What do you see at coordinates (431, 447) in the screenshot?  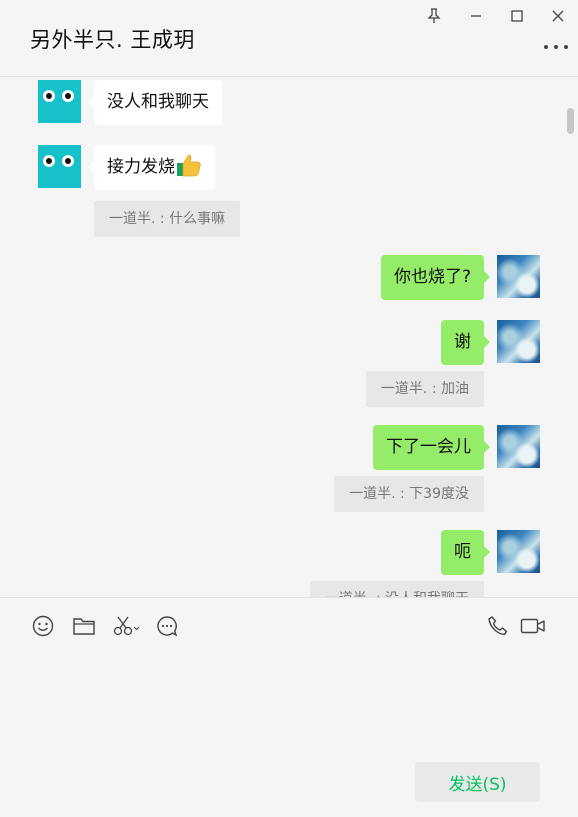 I see `message-bubble: 下了一会儿` at bounding box center [431, 447].